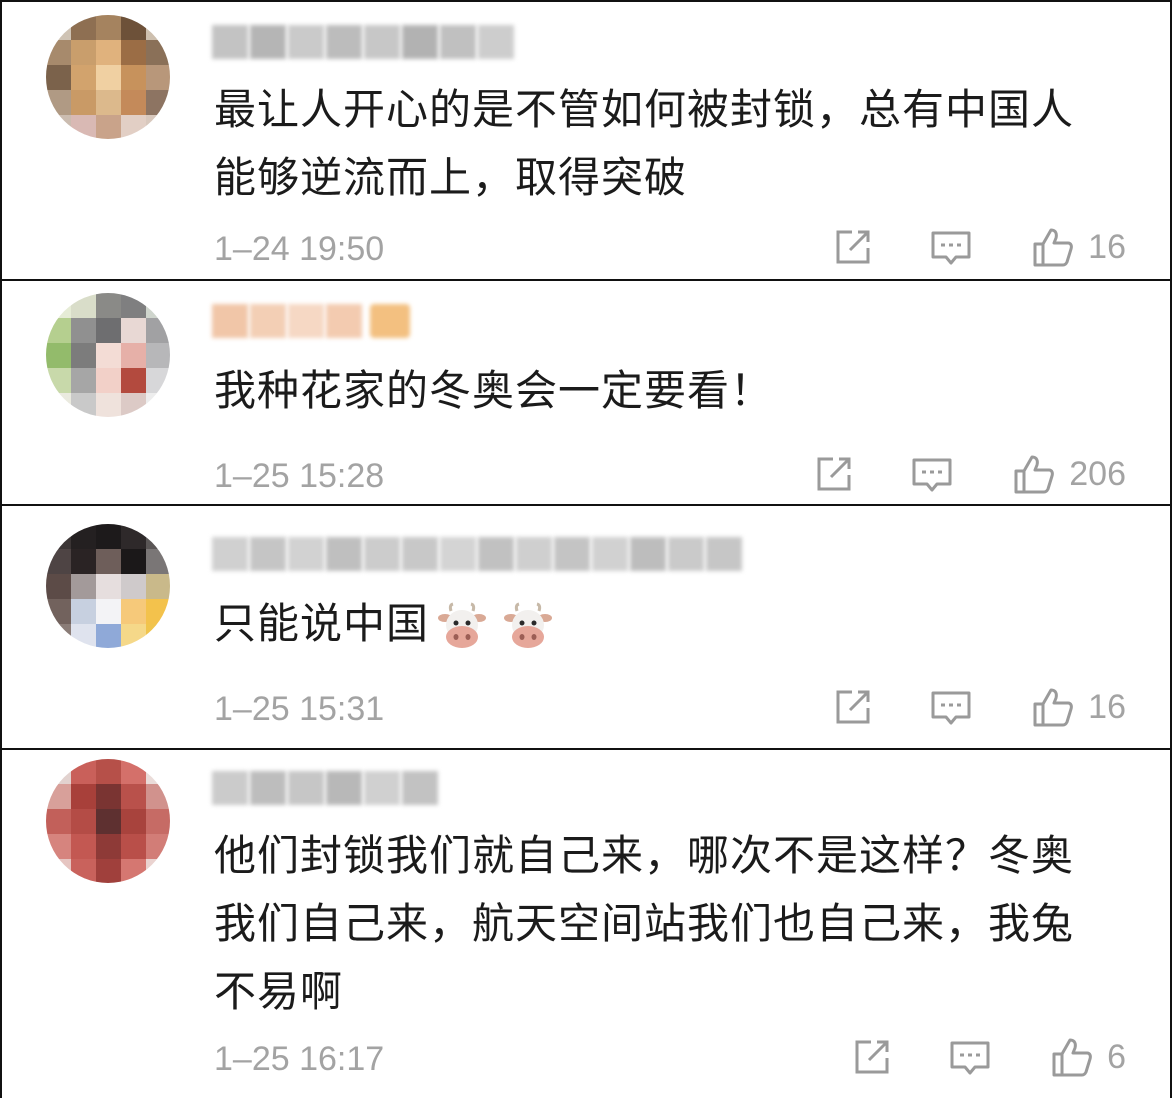  Describe the element at coordinates (969, 474) in the screenshot. I see `comment-actions: 206` at that location.